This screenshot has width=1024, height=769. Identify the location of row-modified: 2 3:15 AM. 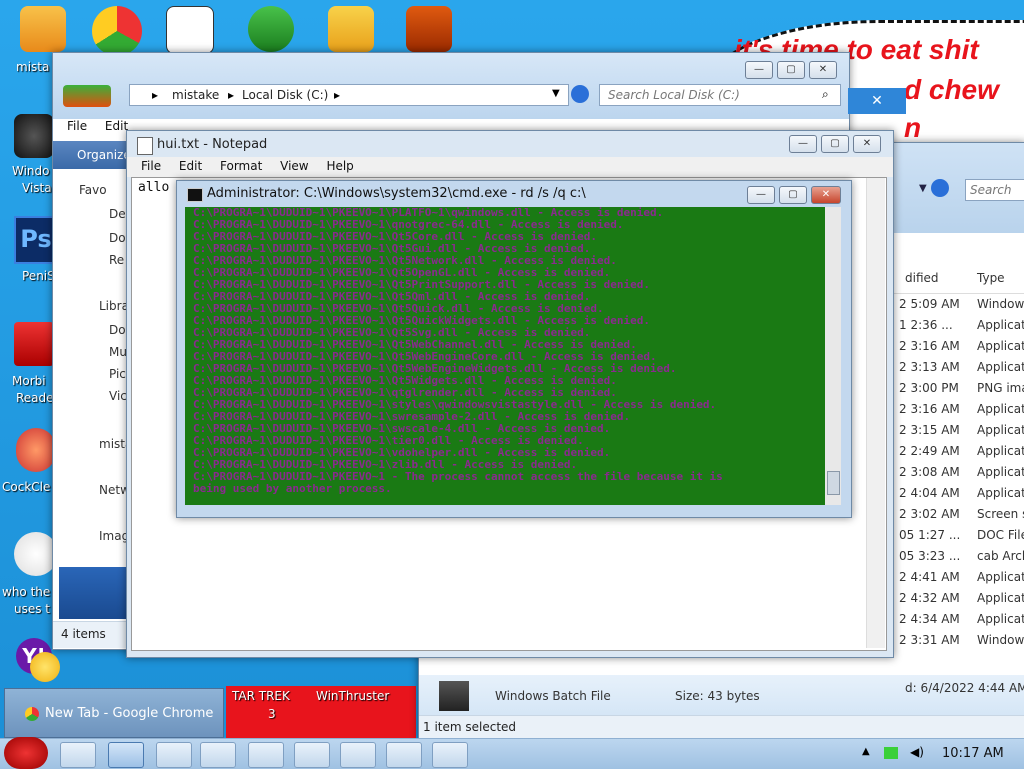
(929, 430).